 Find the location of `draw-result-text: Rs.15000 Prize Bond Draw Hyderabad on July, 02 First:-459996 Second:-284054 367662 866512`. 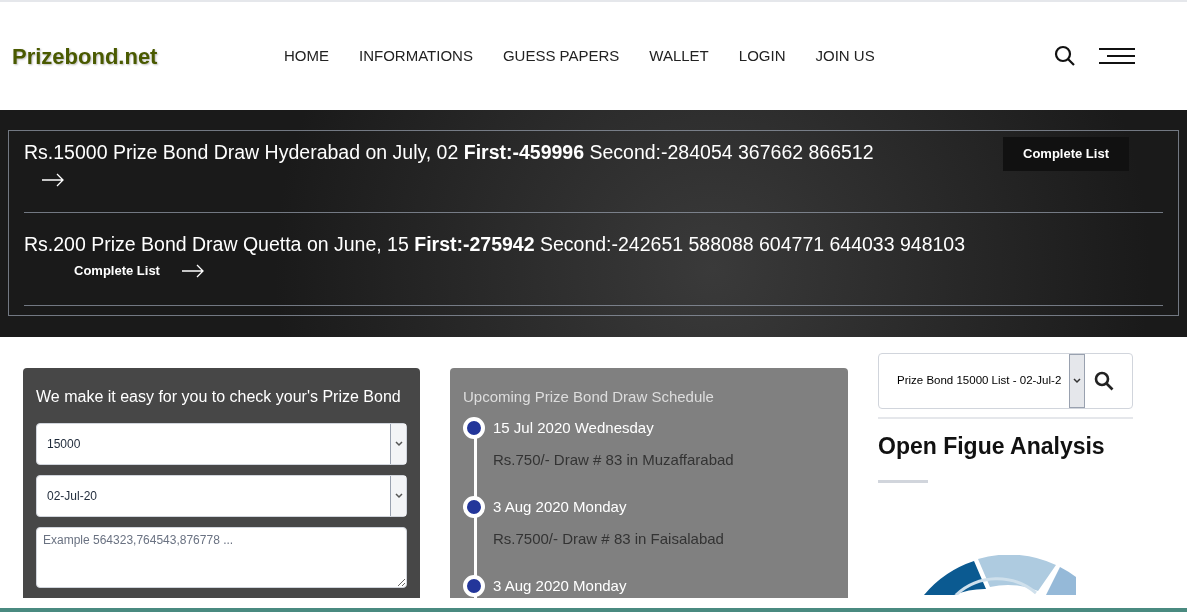

draw-result-text: Rs.15000 Prize Bond Draw Hyderabad on July, 02 First:-459996 Second:-284054 367662 866512 is located at coordinates (449, 152).